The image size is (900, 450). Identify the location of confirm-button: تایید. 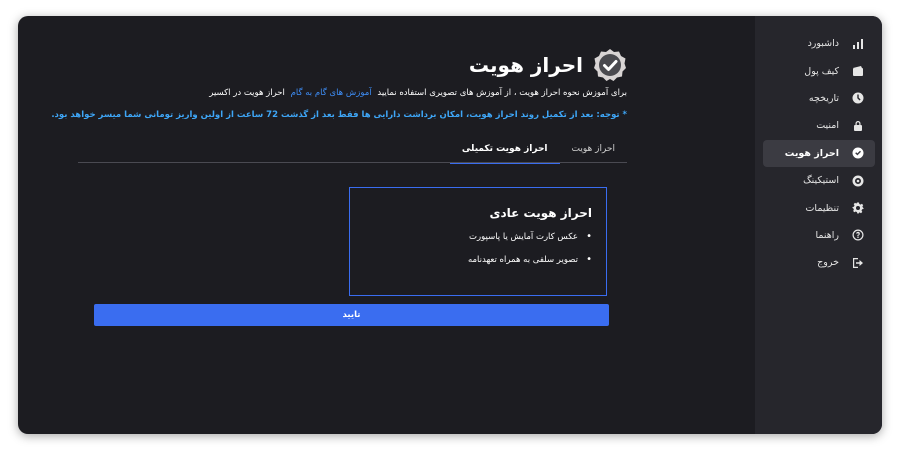
(351, 315).